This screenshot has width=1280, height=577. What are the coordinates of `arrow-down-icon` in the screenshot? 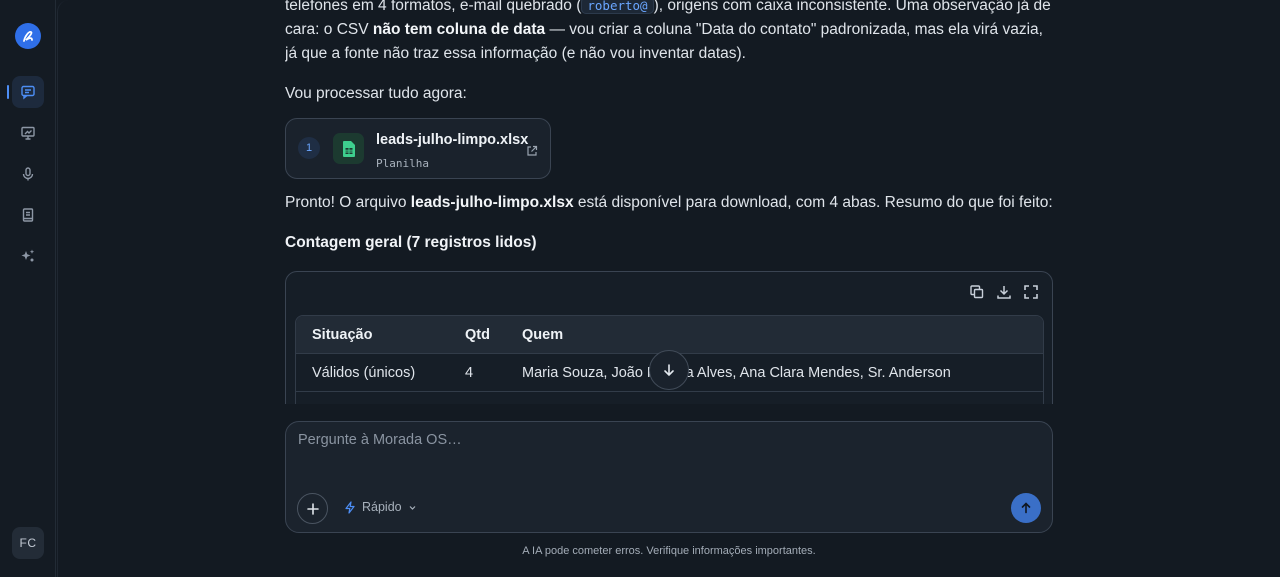 It's located at (669, 370).